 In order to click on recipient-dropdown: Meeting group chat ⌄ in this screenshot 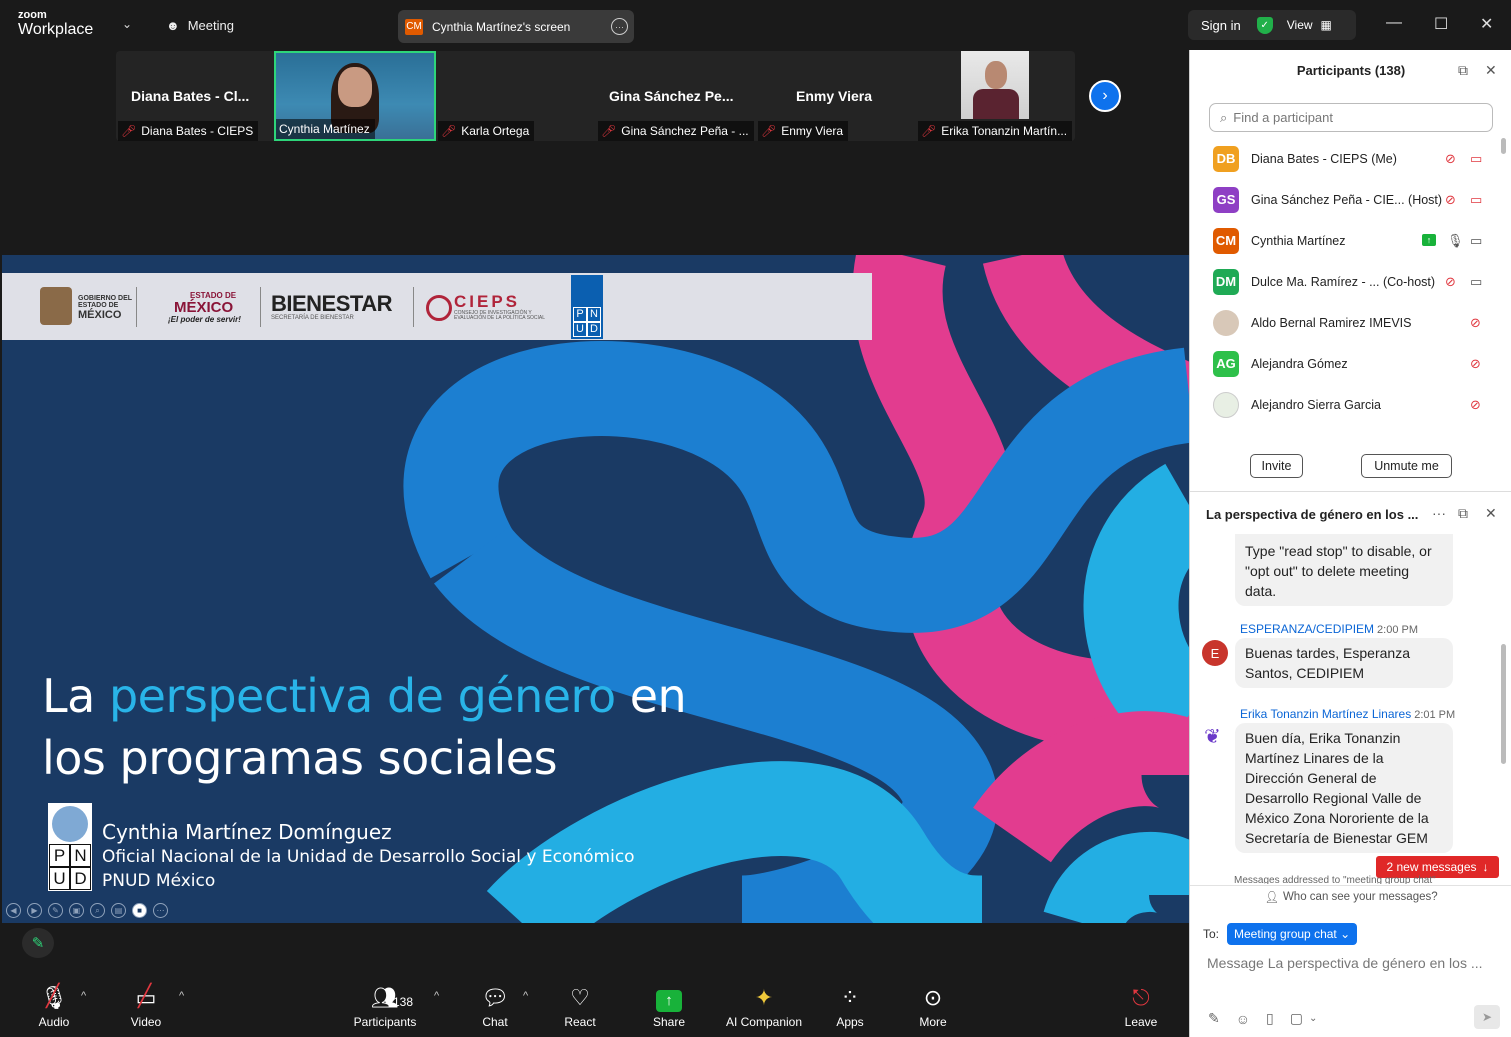, I will do `click(1292, 934)`.